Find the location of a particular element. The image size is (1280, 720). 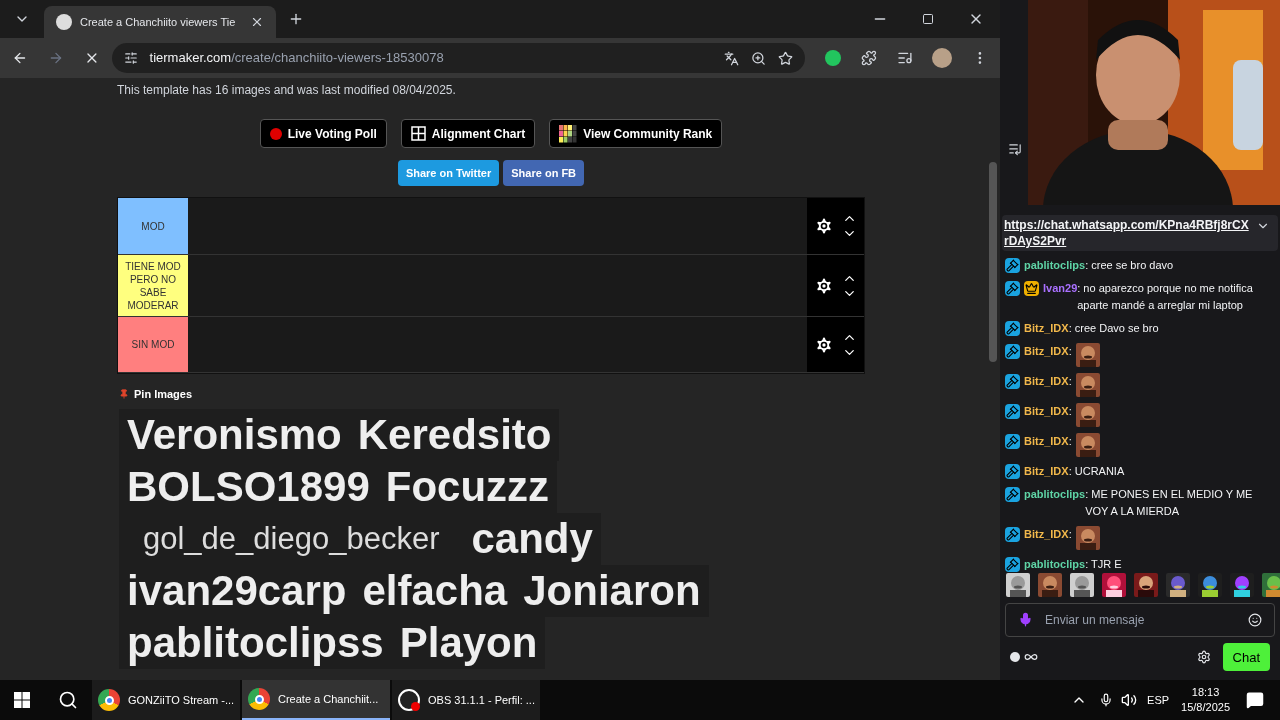

site-info-icon is located at coordinates (130, 58).